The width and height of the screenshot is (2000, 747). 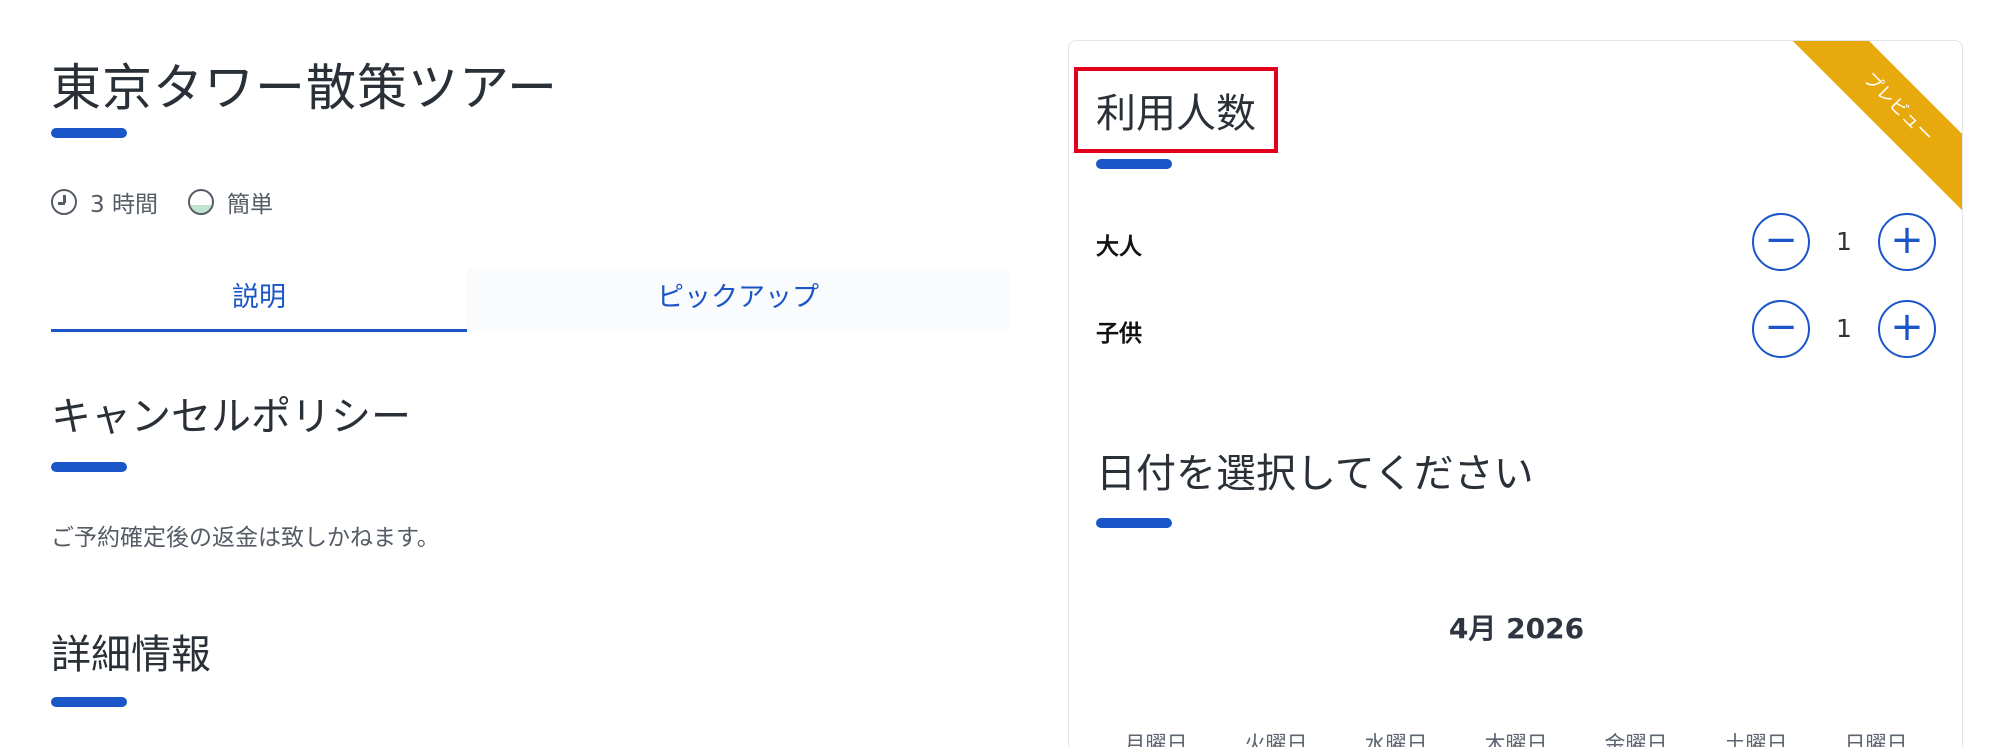 What do you see at coordinates (231, 417) in the screenshot?
I see `cancellation-heading: キャンセルポリシー` at bounding box center [231, 417].